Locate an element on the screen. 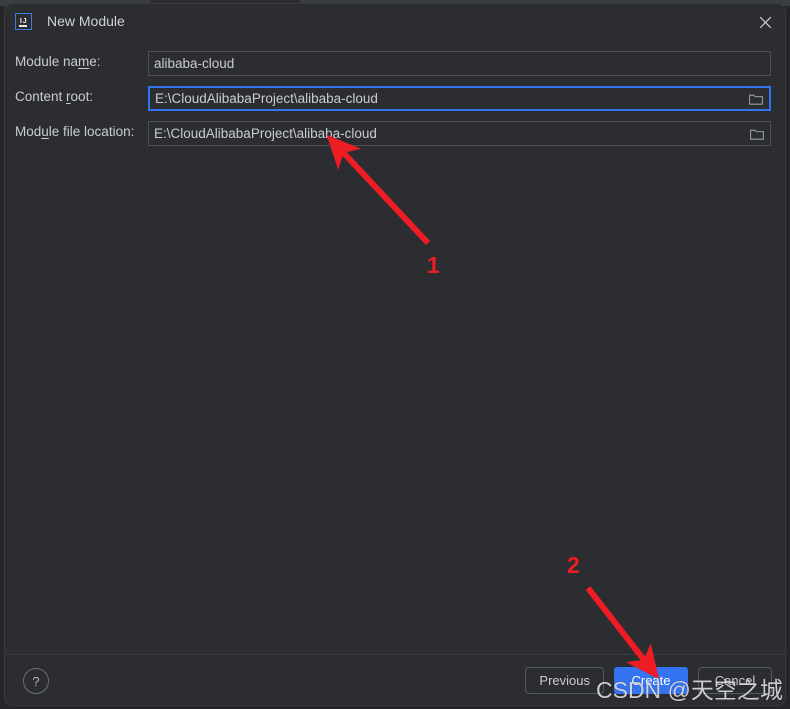  previous-button: Previous is located at coordinates (564, 680).